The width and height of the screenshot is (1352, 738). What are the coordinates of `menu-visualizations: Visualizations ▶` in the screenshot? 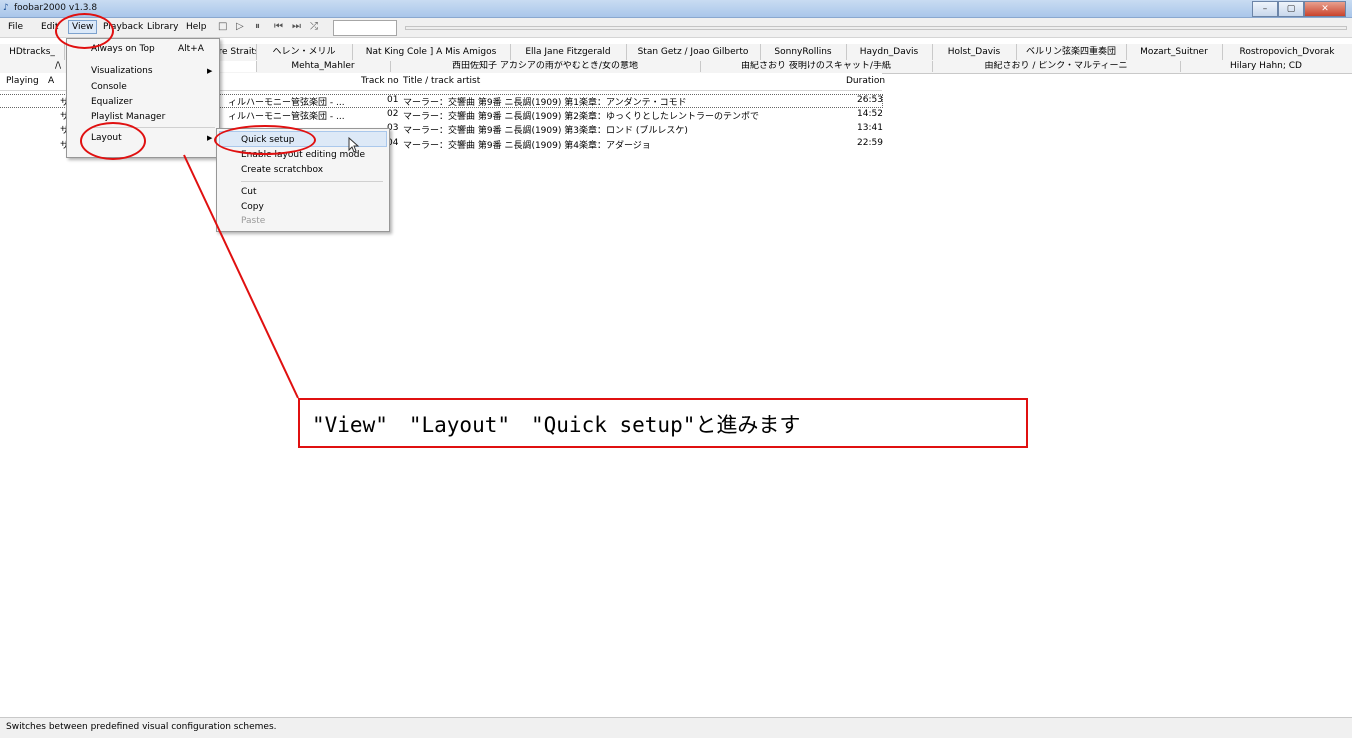 It's located at (142, 71).